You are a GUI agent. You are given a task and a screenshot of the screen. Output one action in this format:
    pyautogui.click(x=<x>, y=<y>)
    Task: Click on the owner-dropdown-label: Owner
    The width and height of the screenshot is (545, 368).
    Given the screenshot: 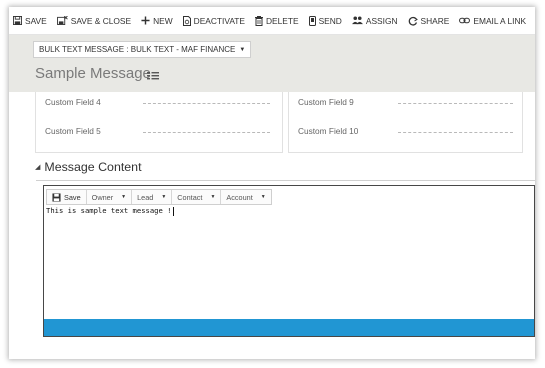 What is the action you would take?
    pyautogui.click(x=102, y=197)
    